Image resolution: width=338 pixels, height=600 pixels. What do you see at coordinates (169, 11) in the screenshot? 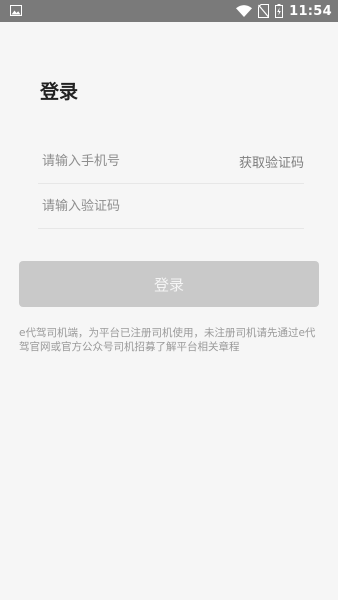
I see `status-bar: 11:54` at bounding box center [169, 11].